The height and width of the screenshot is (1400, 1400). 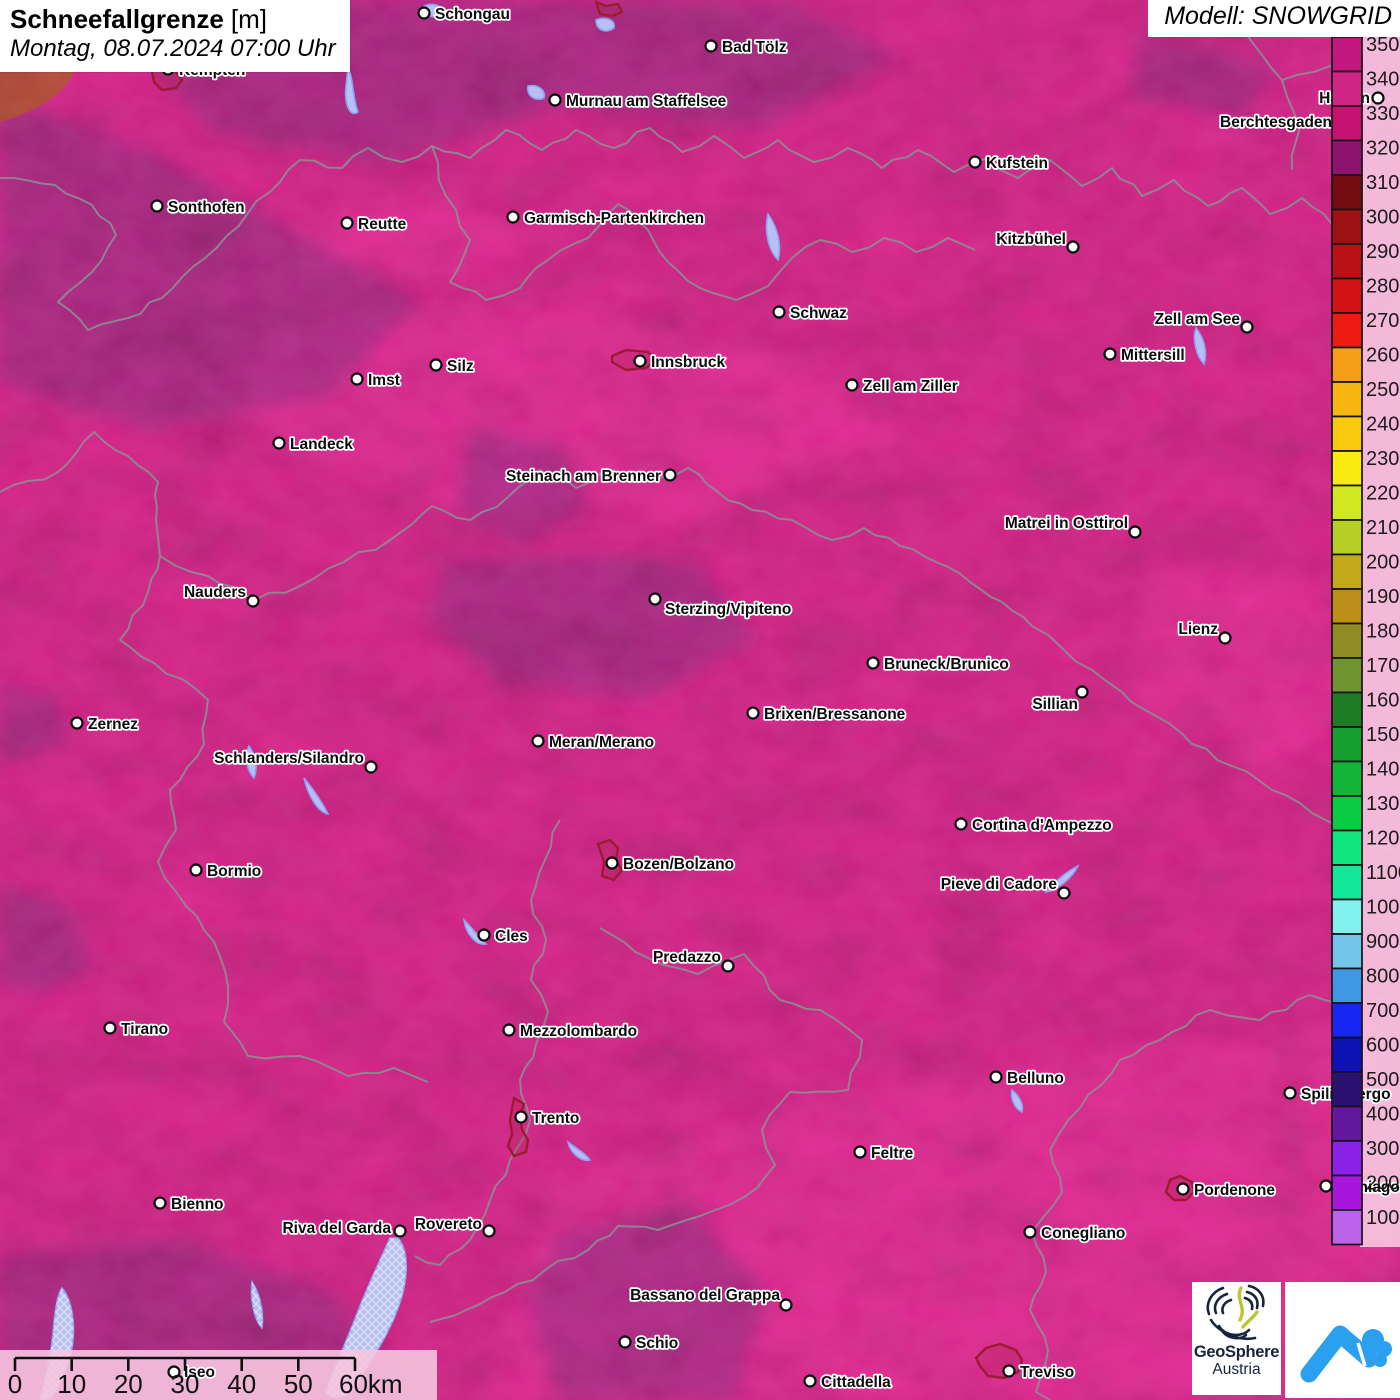 What do you see at coordinates (1383, 597) in the screenshot?
I see `colorbar-tick-label: 1900` at bounding box center [1383, 597].